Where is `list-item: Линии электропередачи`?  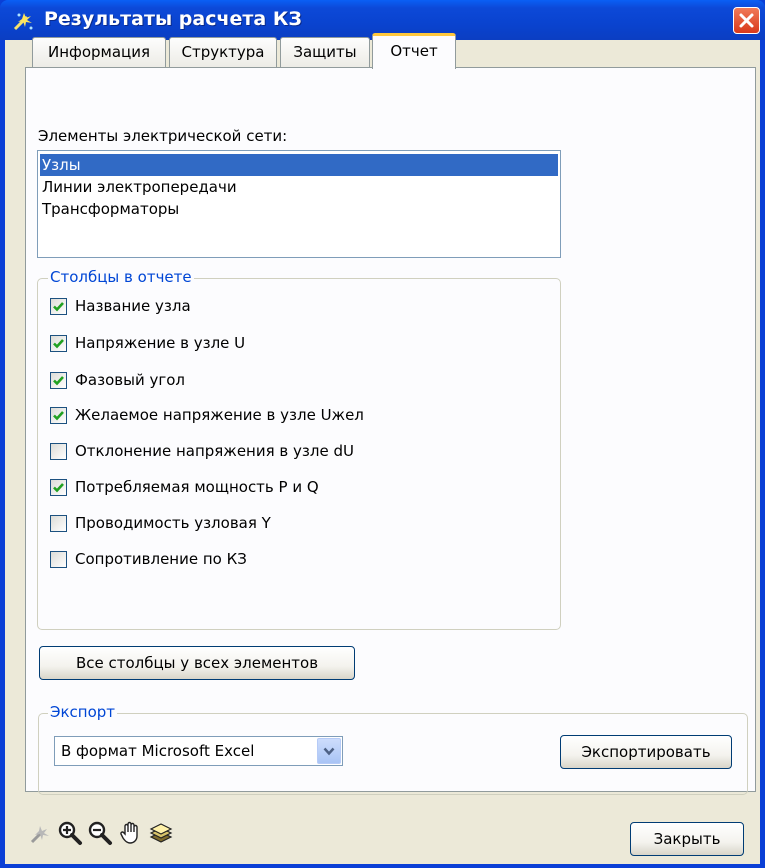 list-item: Линии электропередачи is located at coordinates (299, 187).